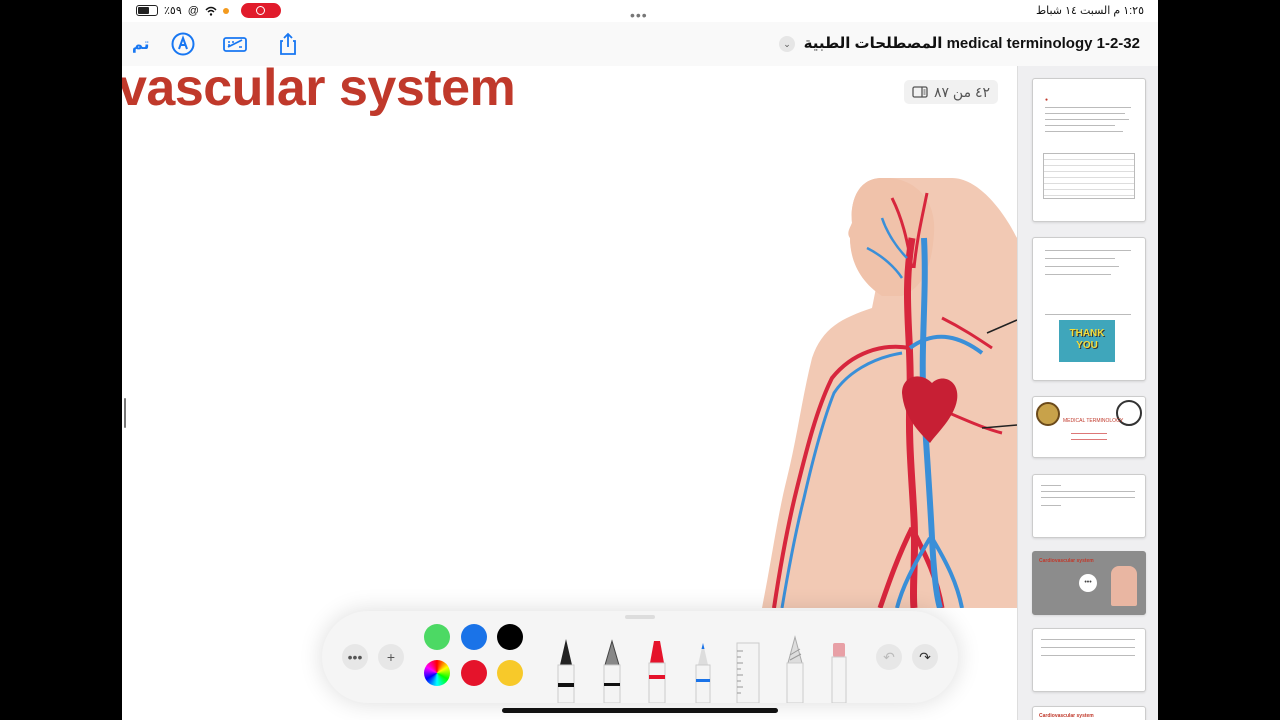 Image resolution: width=1280 pixels, height=720 pixels. I want to click on toolbar-grabber, so click(640, 617).